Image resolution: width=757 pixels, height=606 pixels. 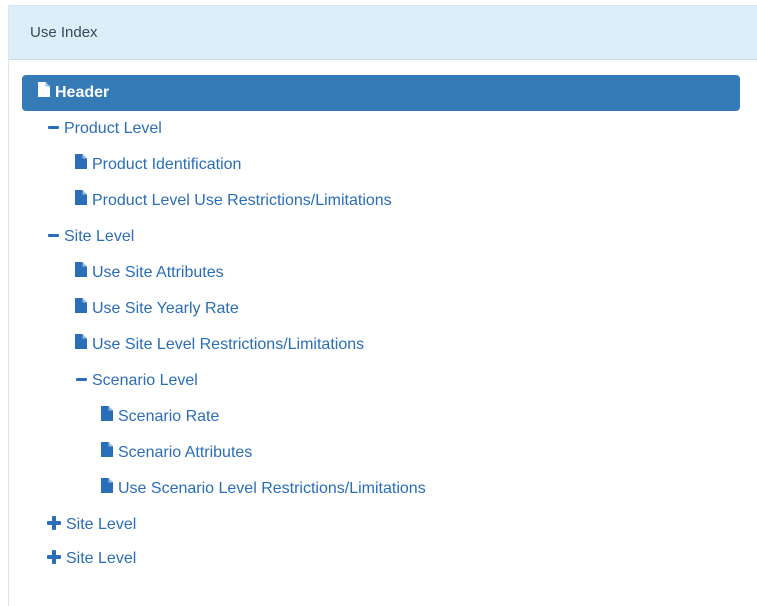 What do you see at coordinates (158, 273) in the screenshot?
I see `tree-item-label: Use Site Attributes` at bounding box center [158, 273].